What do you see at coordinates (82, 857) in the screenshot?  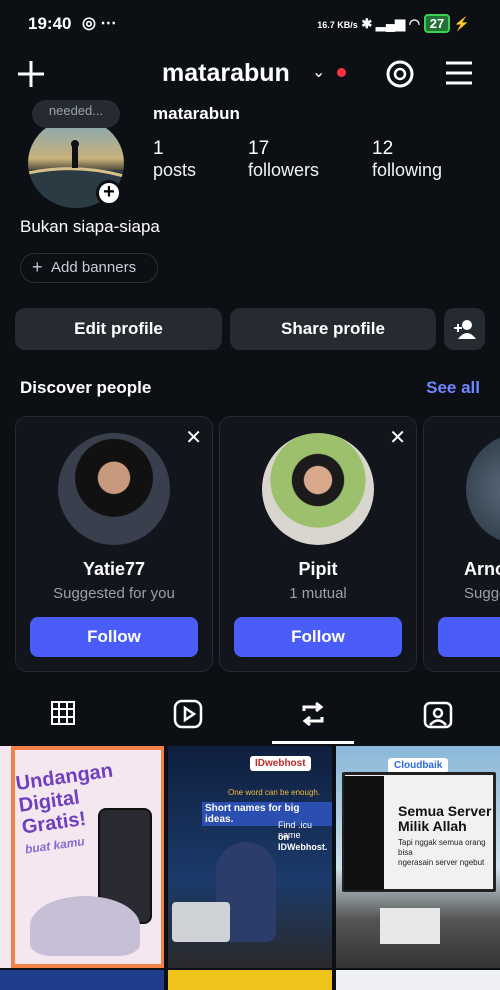 I see `grid-post: Undangan Digital Gratis! buat kamu` at bounding box center [82, 857].